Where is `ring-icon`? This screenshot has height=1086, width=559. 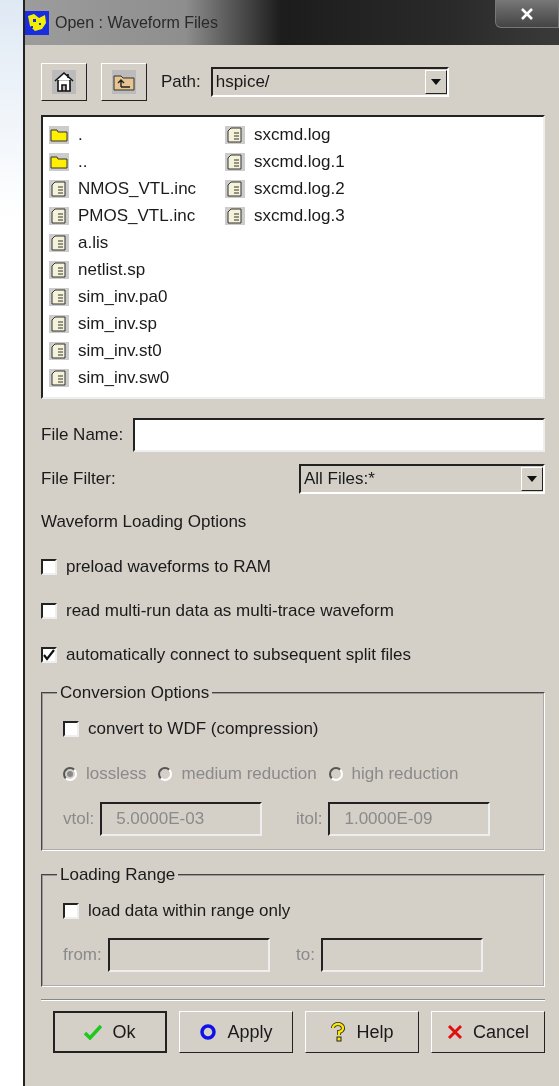
ring-icon is located at coordinates (208, 1032).